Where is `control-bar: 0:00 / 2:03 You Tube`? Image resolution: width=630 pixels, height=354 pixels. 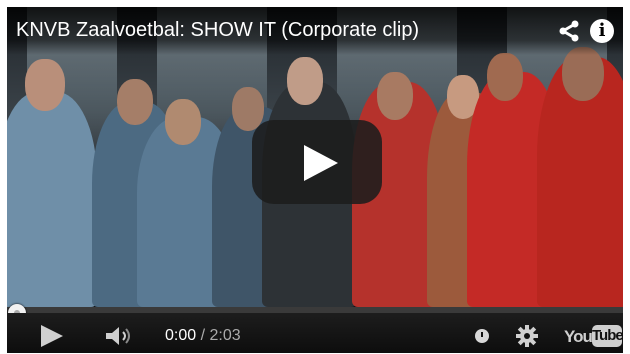
control-bar: 0:00 / 2:03 You Tube is located at coordinates (315, 333).